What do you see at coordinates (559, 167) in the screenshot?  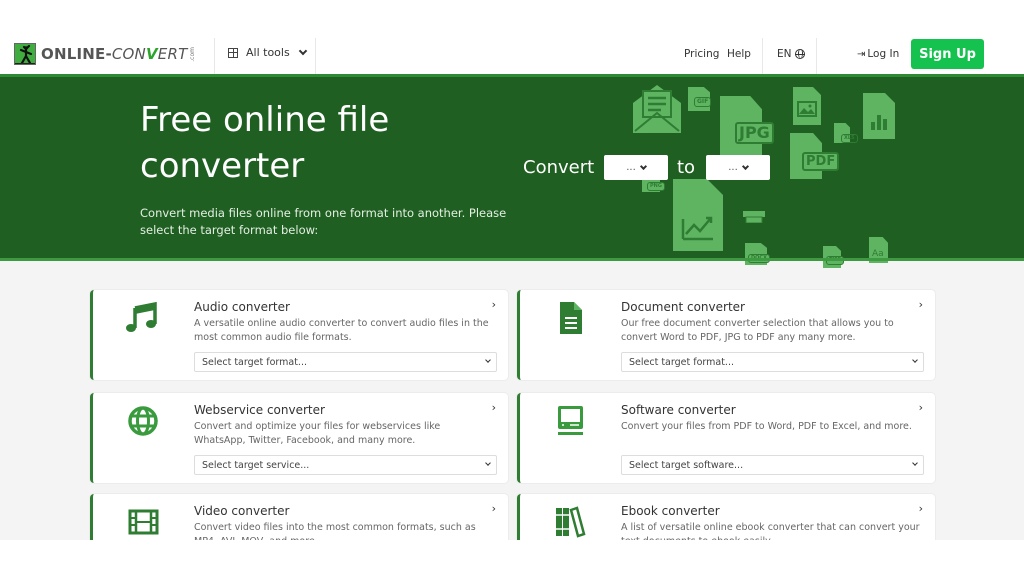 I see `convert-label: Convert` at bounding box center [559, 167].